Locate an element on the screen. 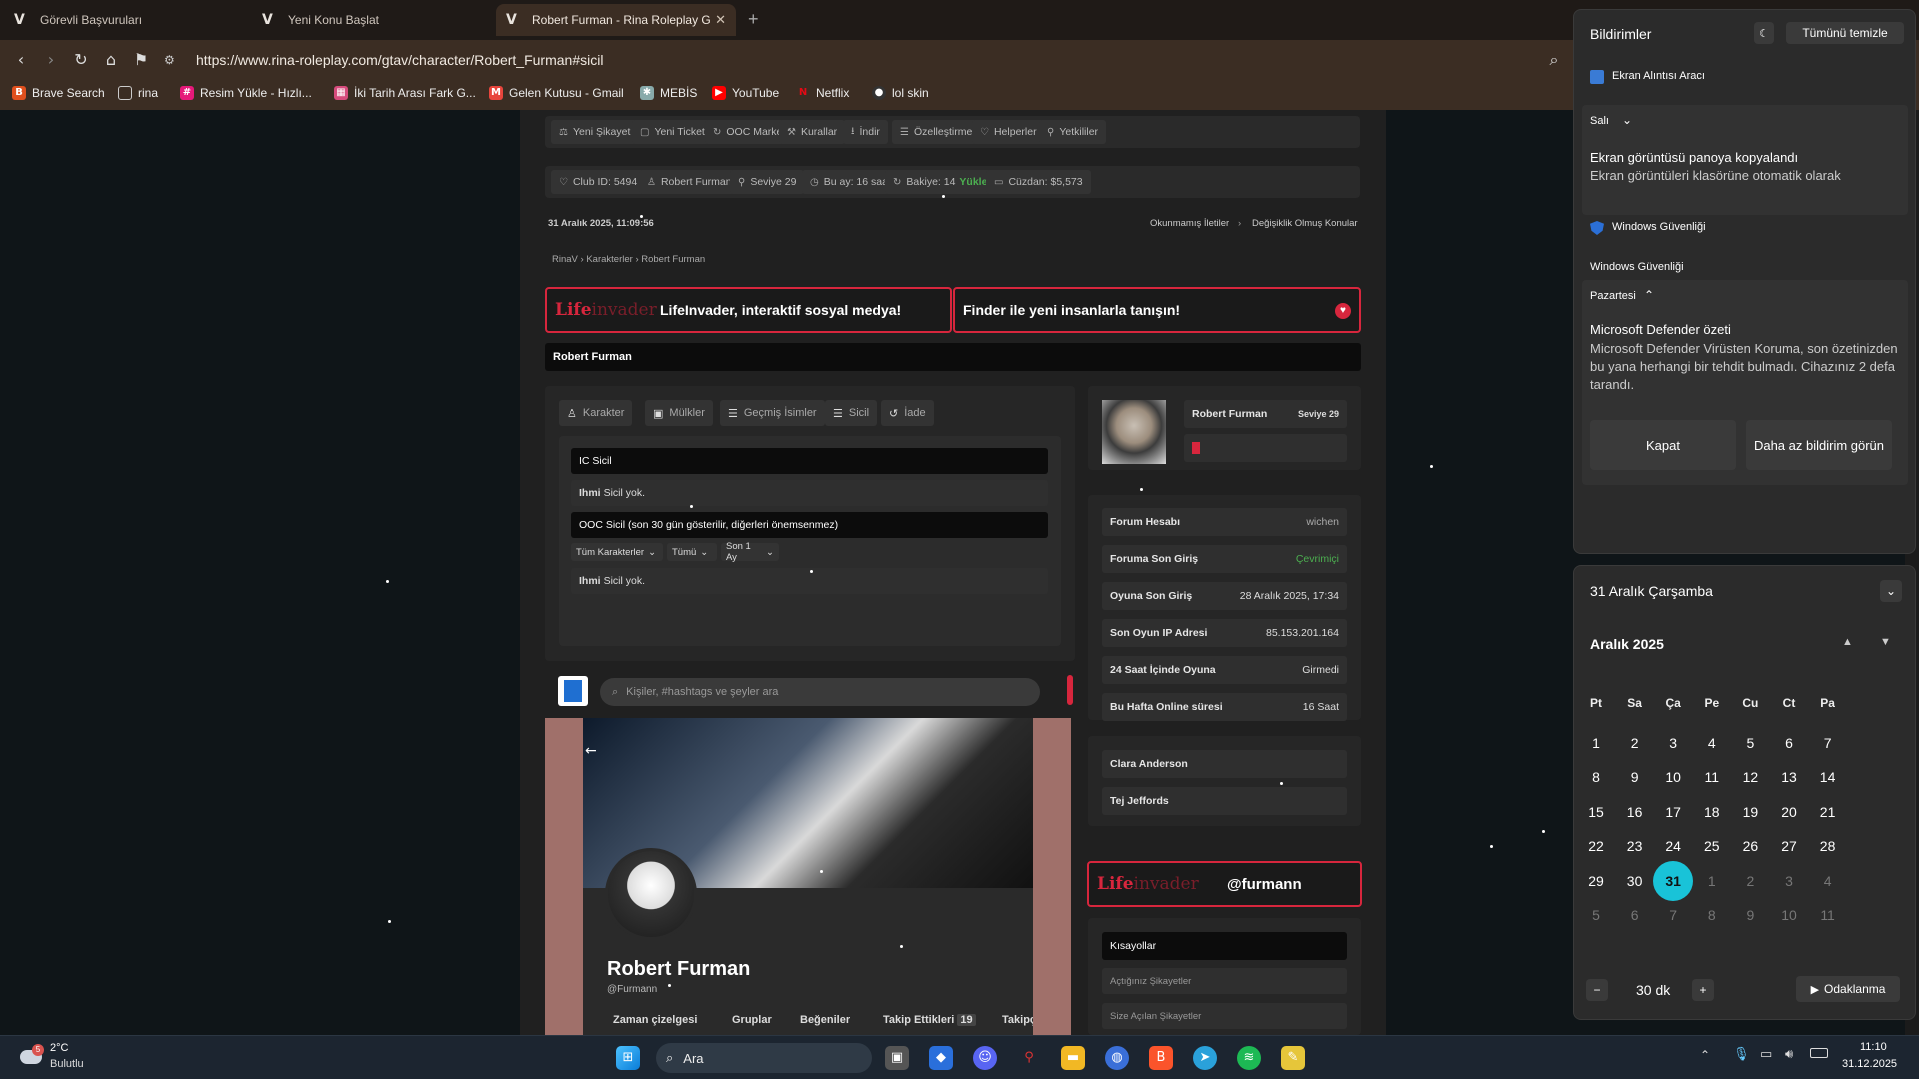 The width and height of the screenshot is (1919, 1079). filter-period: Son 1 Ay ⌄ is located at coordinates (750, 552).